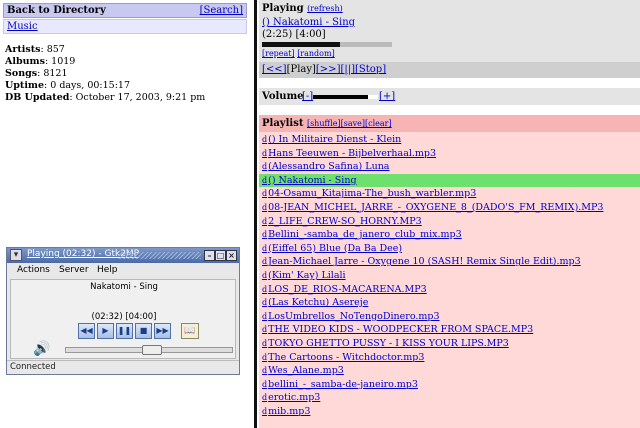 The image size is (640, 428). Describe the element at coordinates (449, 303) in the screenshot. I see `playlist-item: d(Las Ketchu) Asereje` at that location.